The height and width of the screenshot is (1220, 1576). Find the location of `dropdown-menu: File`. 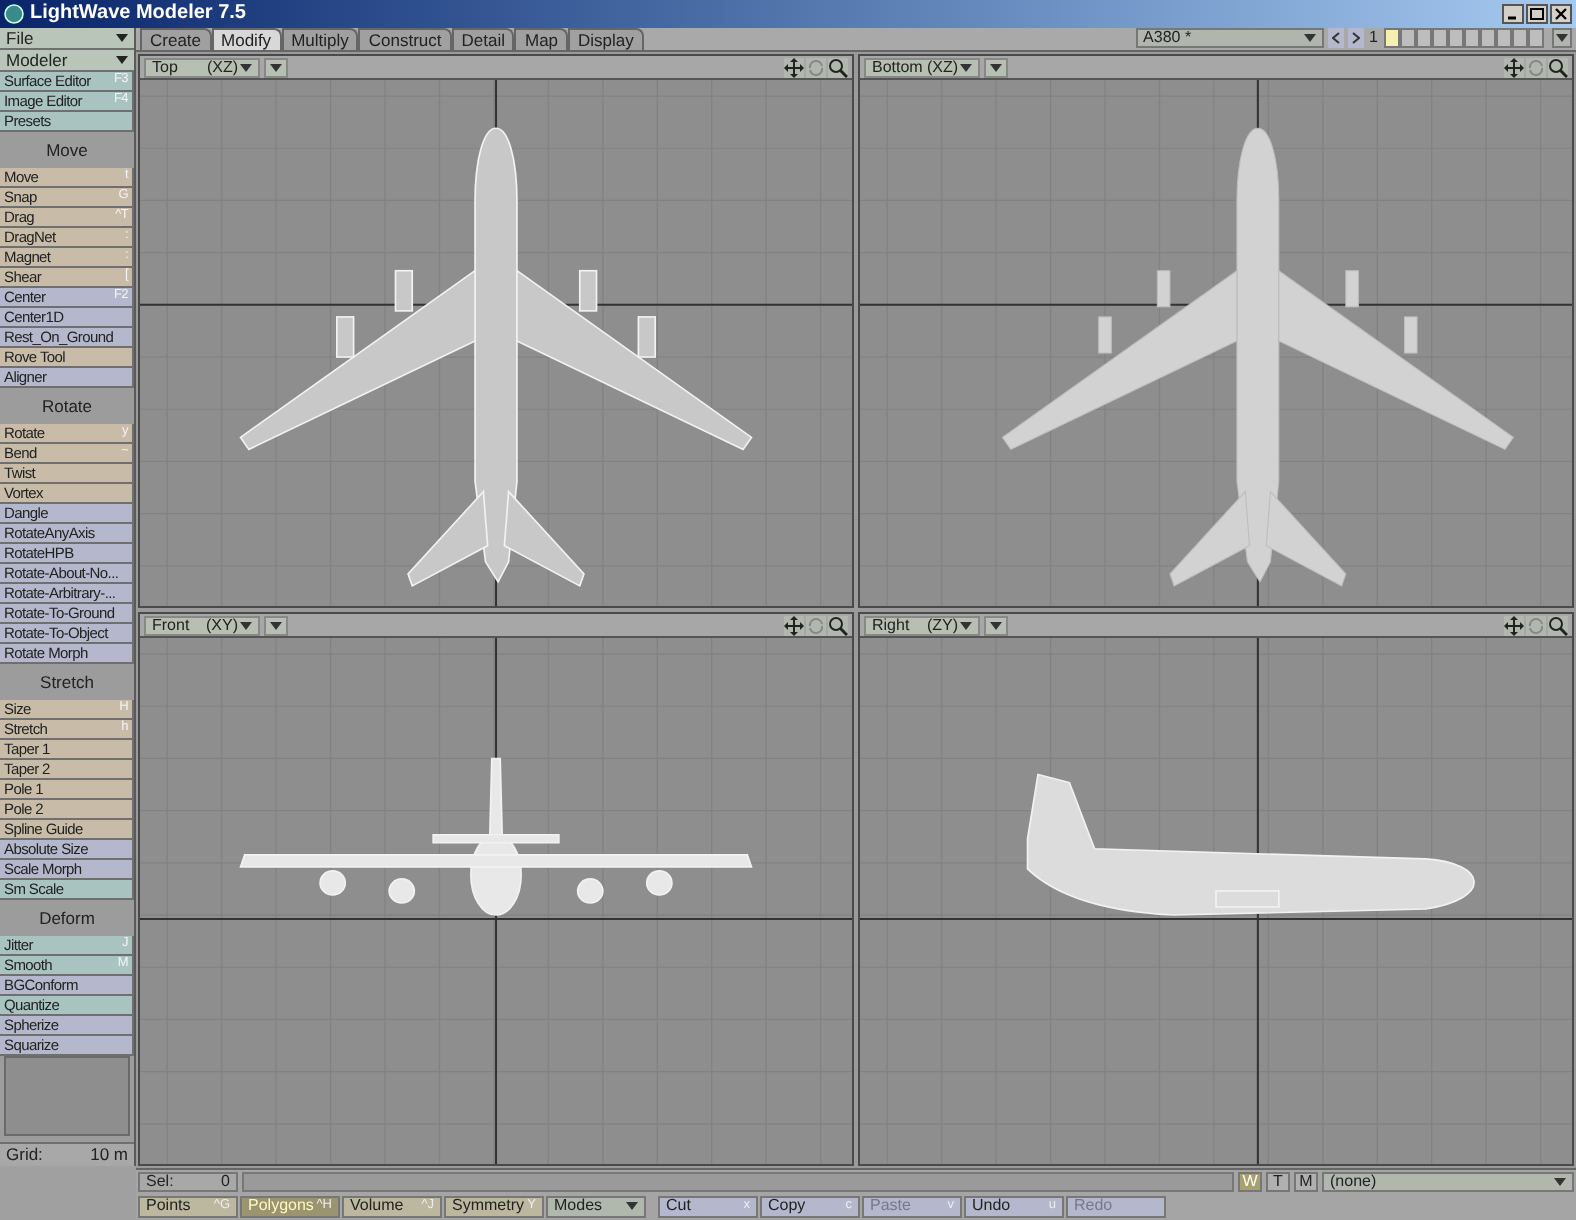

dropdown-menu: File is located at coordinates (67, 39).